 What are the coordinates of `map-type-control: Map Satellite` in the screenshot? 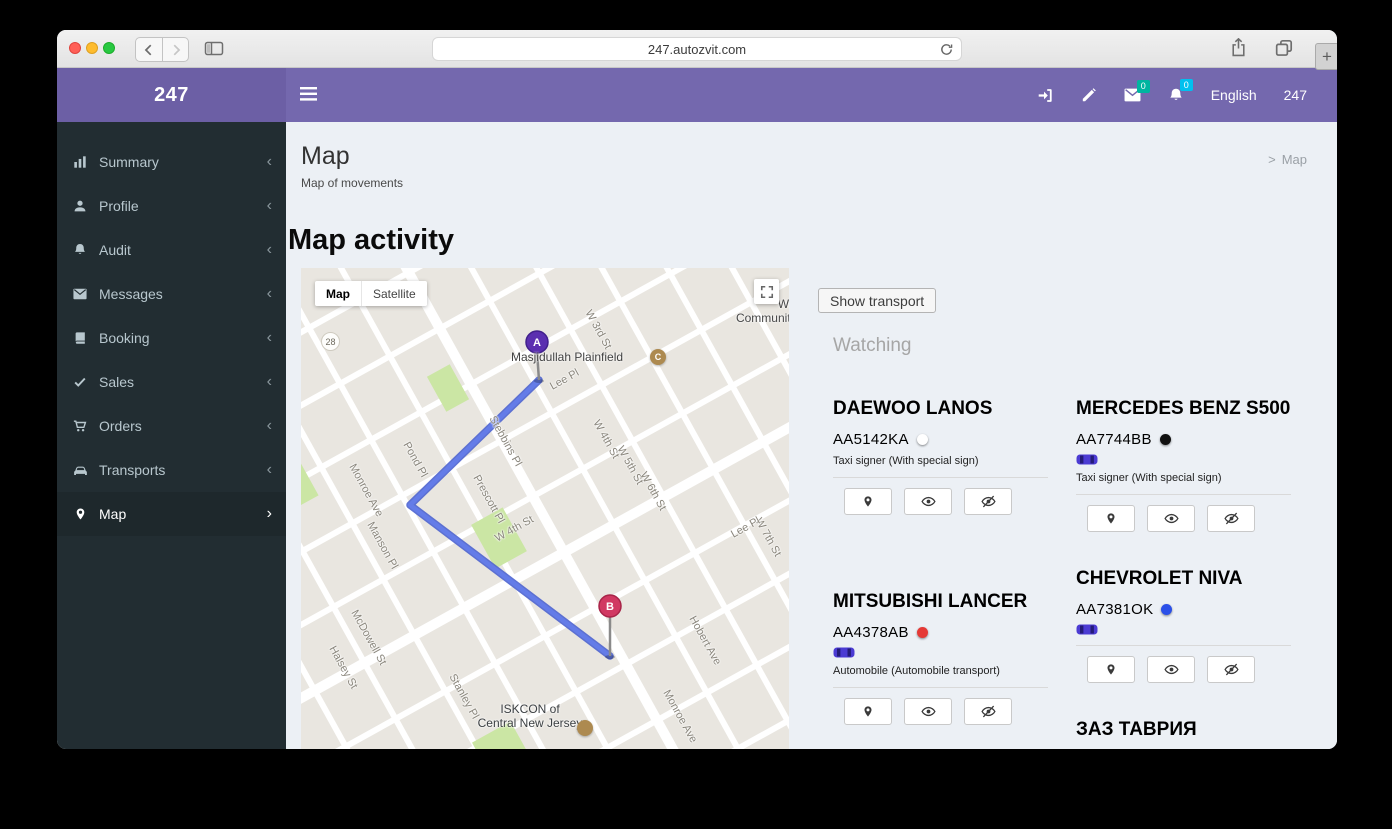 It's located at (371, 293).